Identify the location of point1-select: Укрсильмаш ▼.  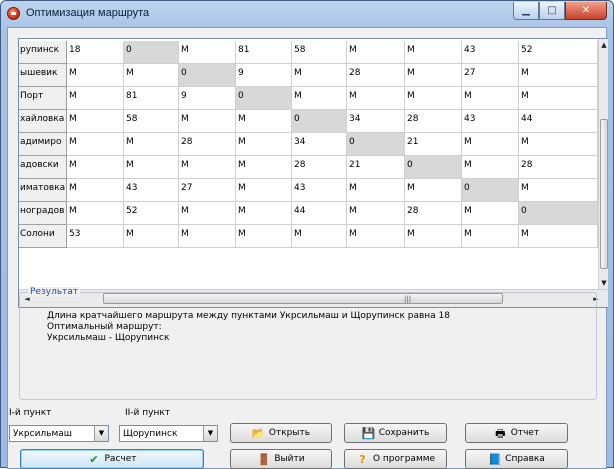
(59, 433).